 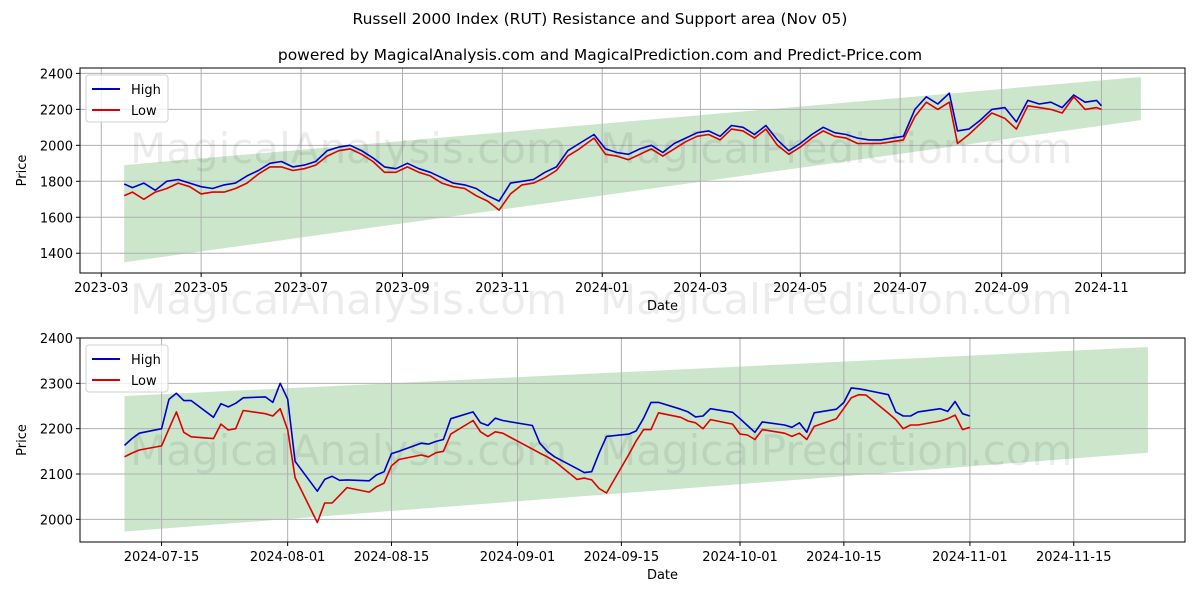 What do you see at coordinates (622, 557) in the screenshot?
I see `x-tick-label: 2024-09-15` at bounding box center [622, 557].